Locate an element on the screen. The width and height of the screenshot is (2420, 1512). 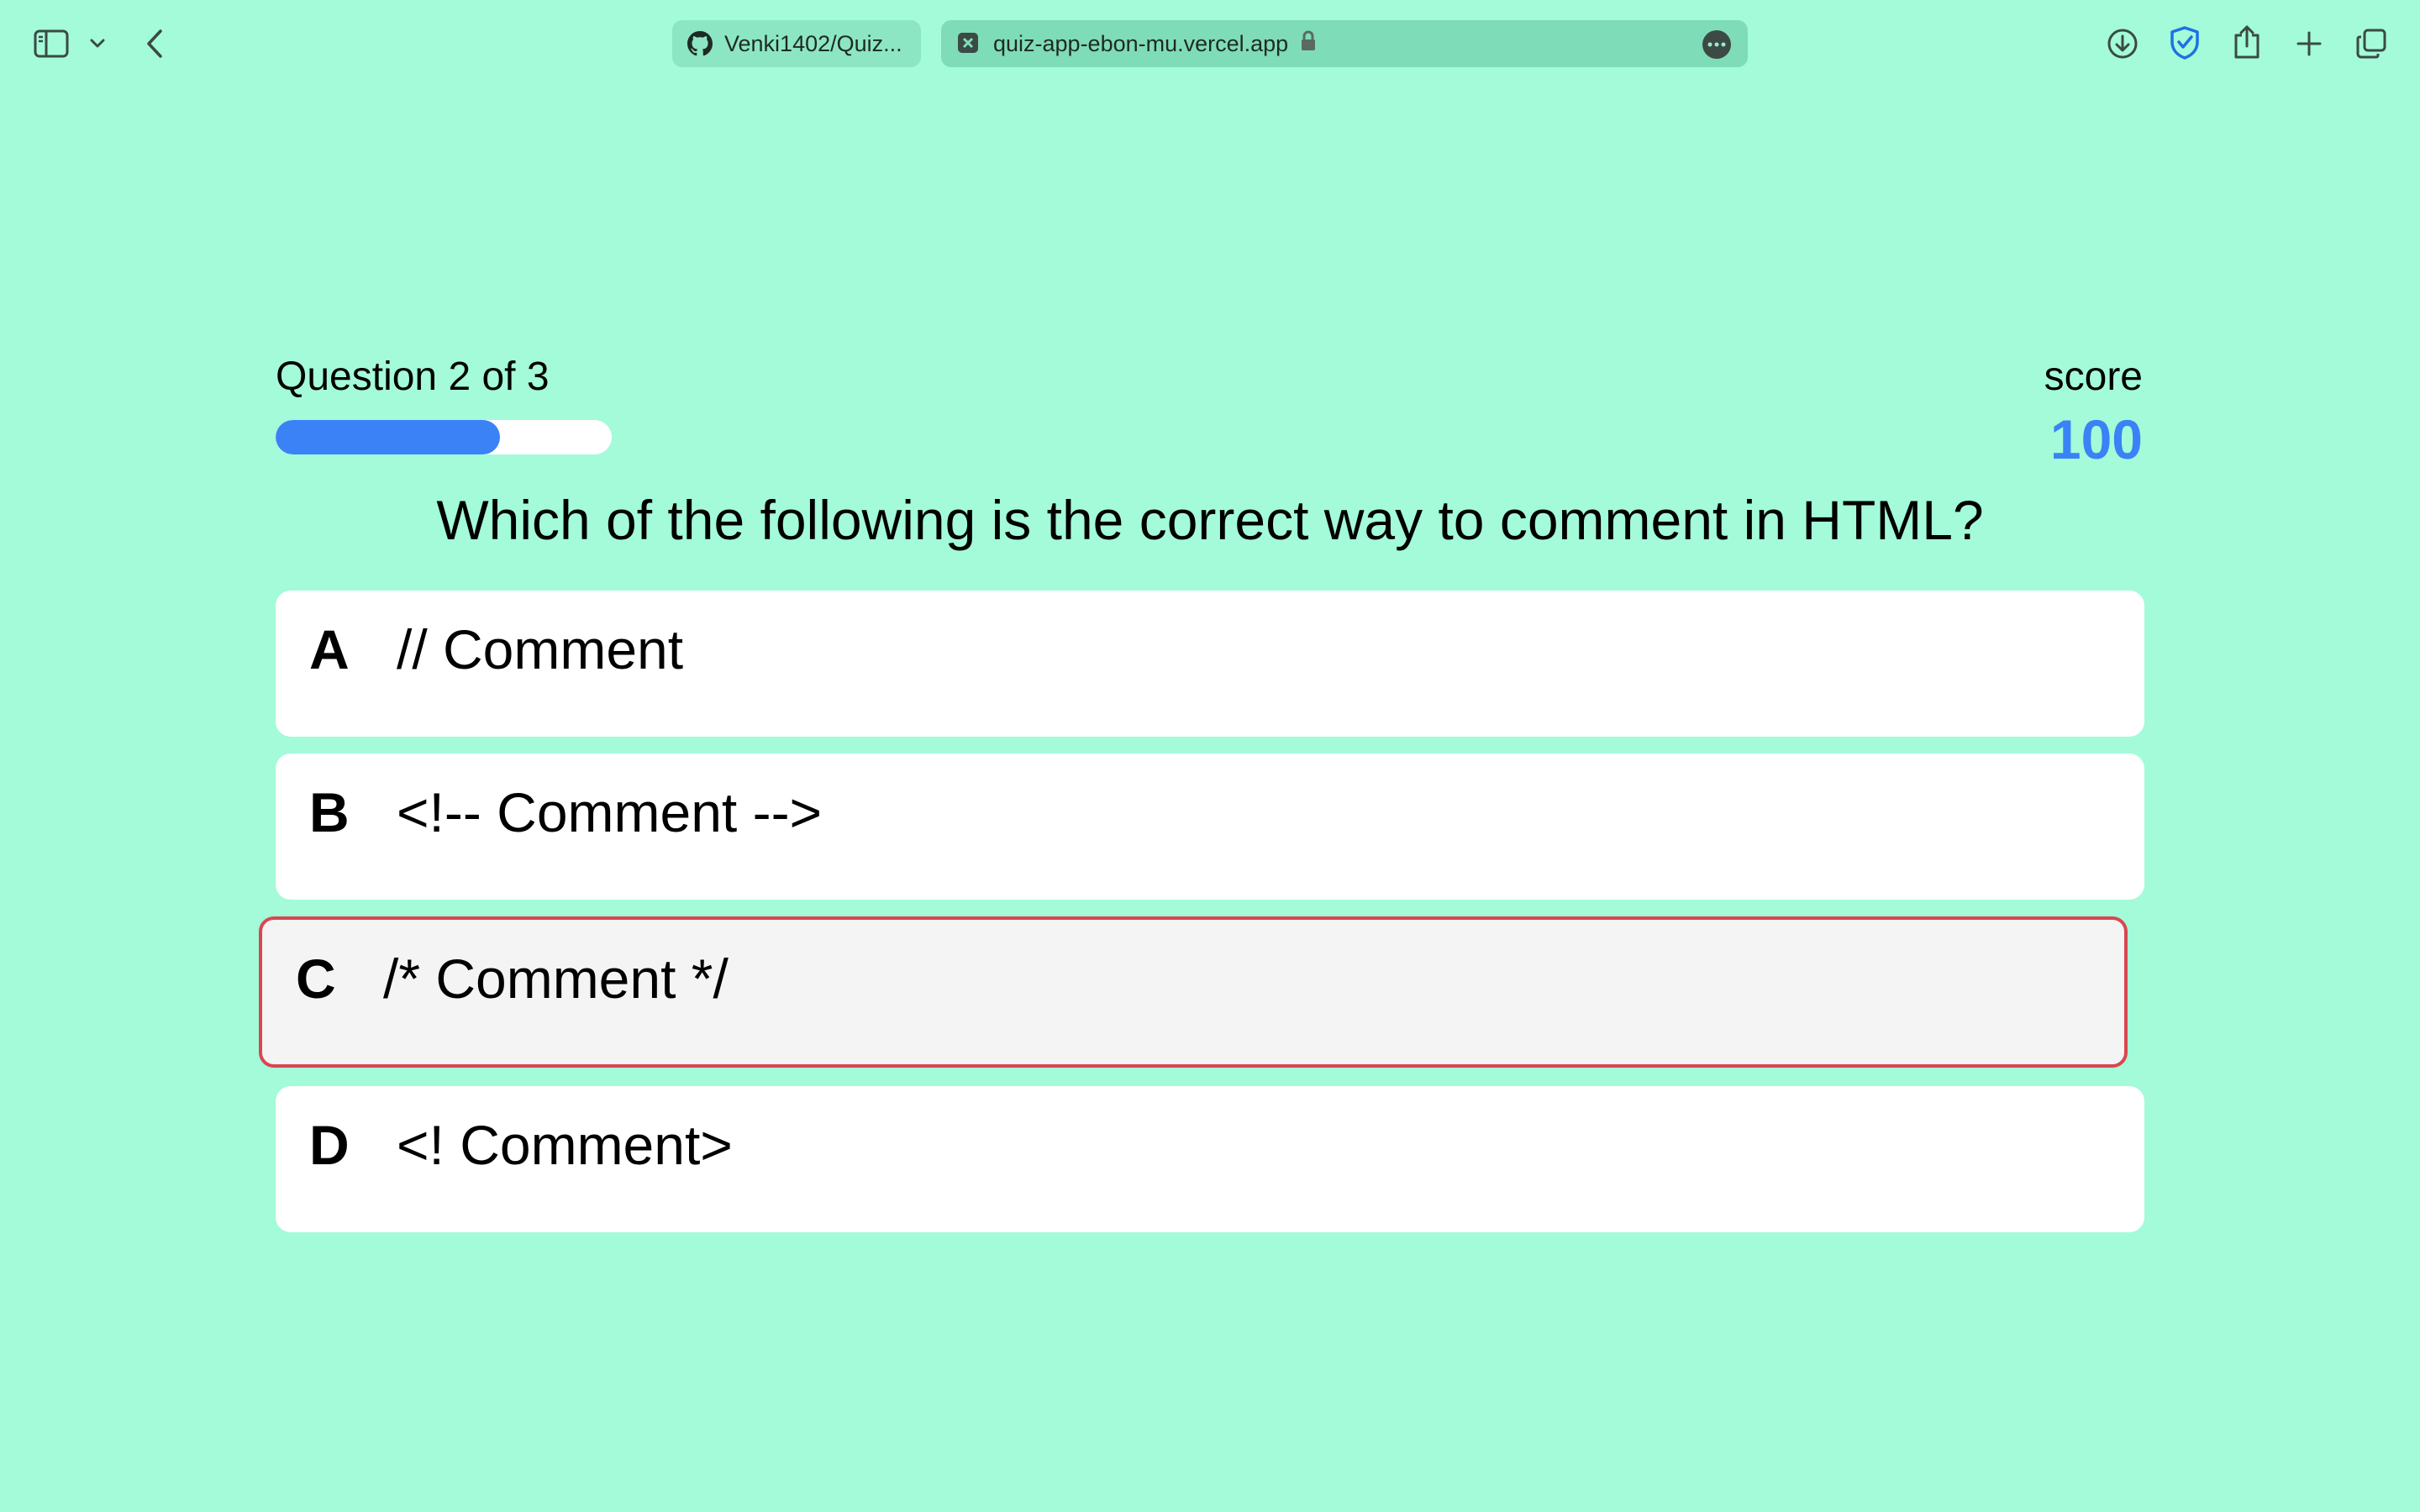
score-label: score is located at coordinates (2093, 376).